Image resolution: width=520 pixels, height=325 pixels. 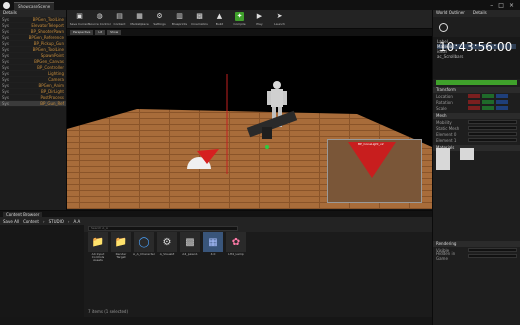 I want to click on settings-button: ⚙ Settings, so click(x=159, y=18).